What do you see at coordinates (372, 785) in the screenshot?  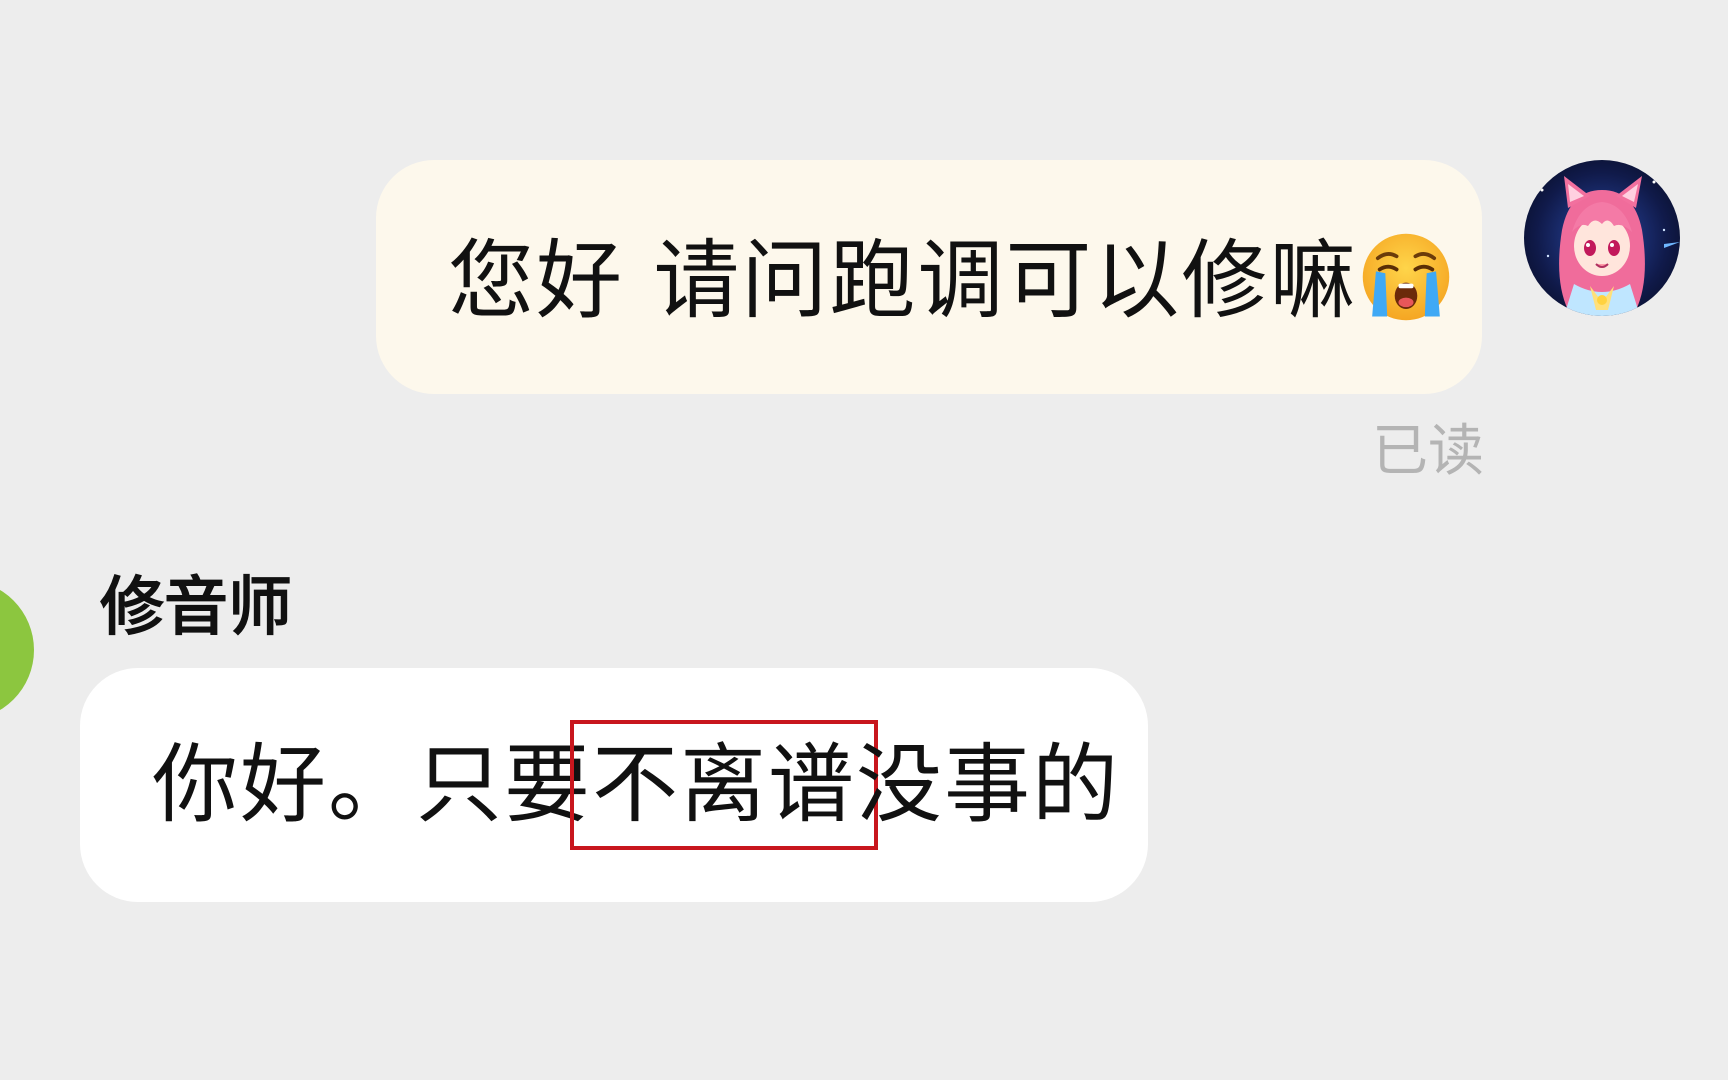 I see `incoming-text-before: 你好。只要` at bounding box center [372, 785].